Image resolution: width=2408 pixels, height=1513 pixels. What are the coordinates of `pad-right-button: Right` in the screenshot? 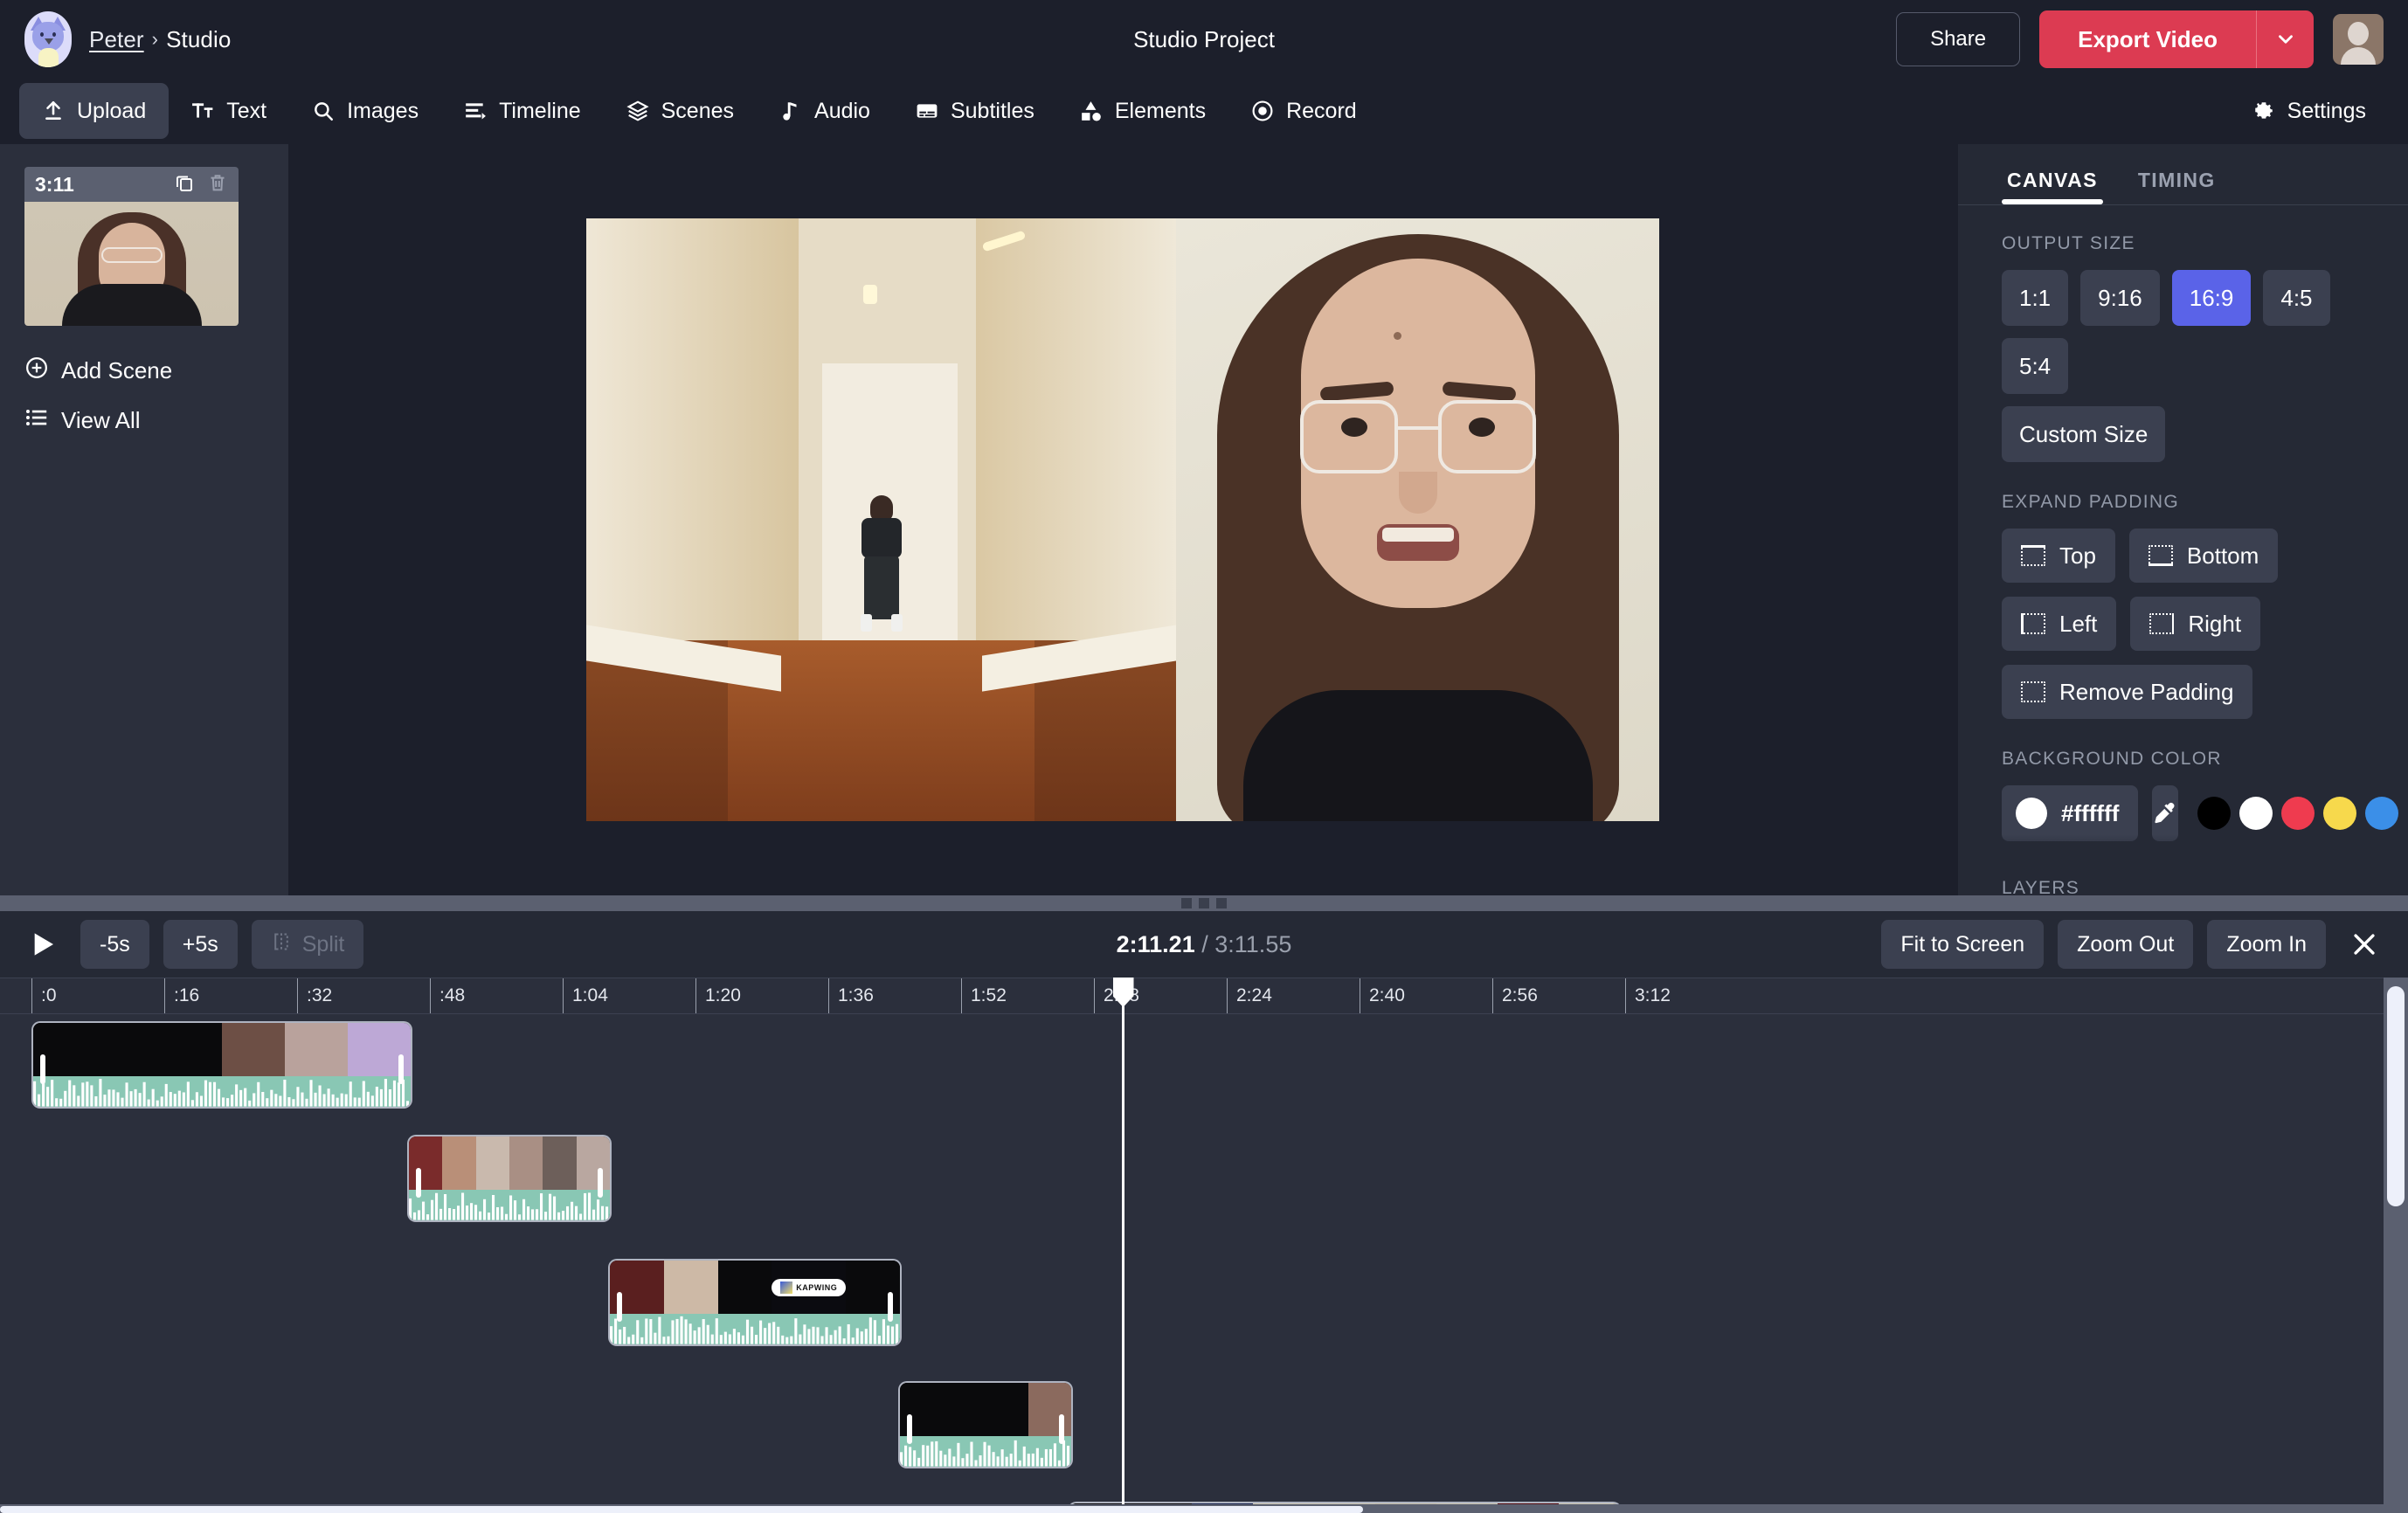 It's located at (2195, 624).